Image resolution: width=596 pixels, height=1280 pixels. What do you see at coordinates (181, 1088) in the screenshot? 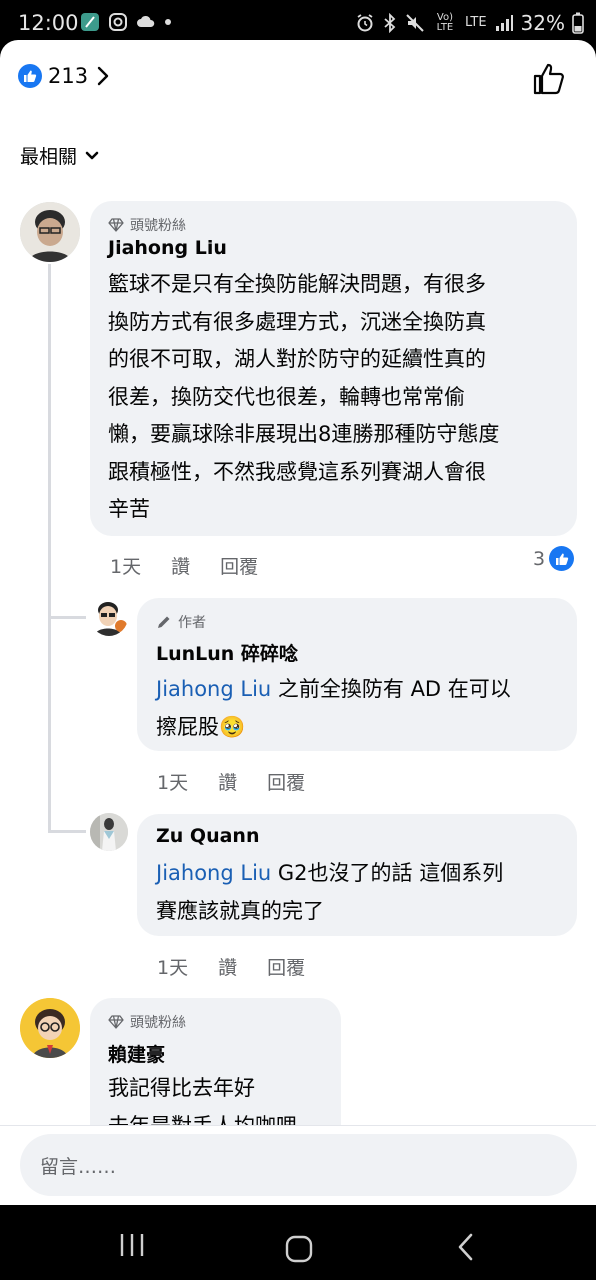
I see `comment-line: 我記得比去年好` at bounding box center [181, 1088].